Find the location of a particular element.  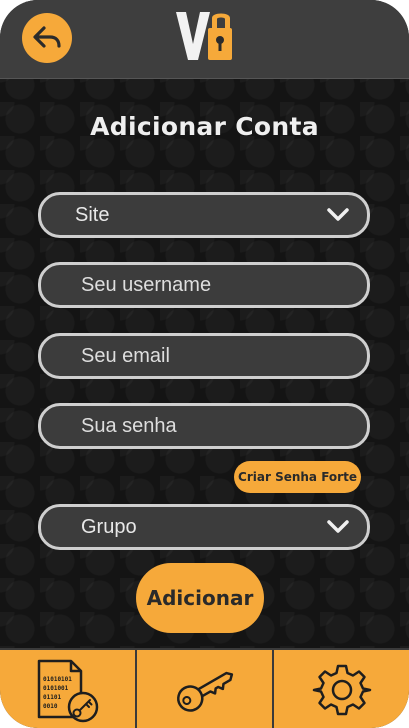

nav-item-binary-files: 01010101 0101001 01101 0010 is located at coordinates (67, 689).